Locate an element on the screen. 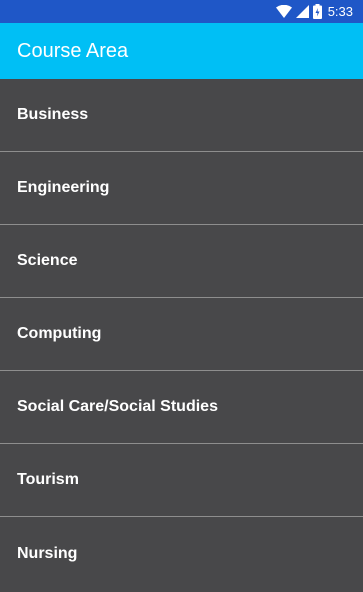 This screenshot has height=592, width=363. list-item-label: Engineering is located at coordinates (63, 187).